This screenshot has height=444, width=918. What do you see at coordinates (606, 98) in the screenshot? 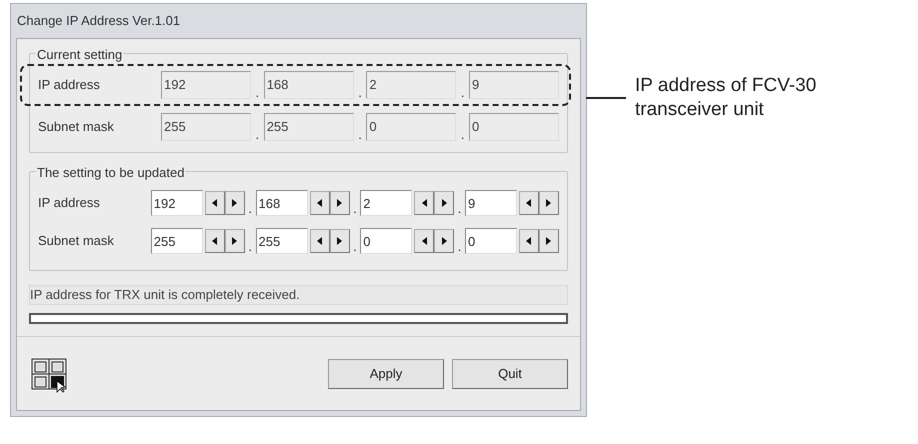
I see `leader-line` at bounding box center [606, 98].